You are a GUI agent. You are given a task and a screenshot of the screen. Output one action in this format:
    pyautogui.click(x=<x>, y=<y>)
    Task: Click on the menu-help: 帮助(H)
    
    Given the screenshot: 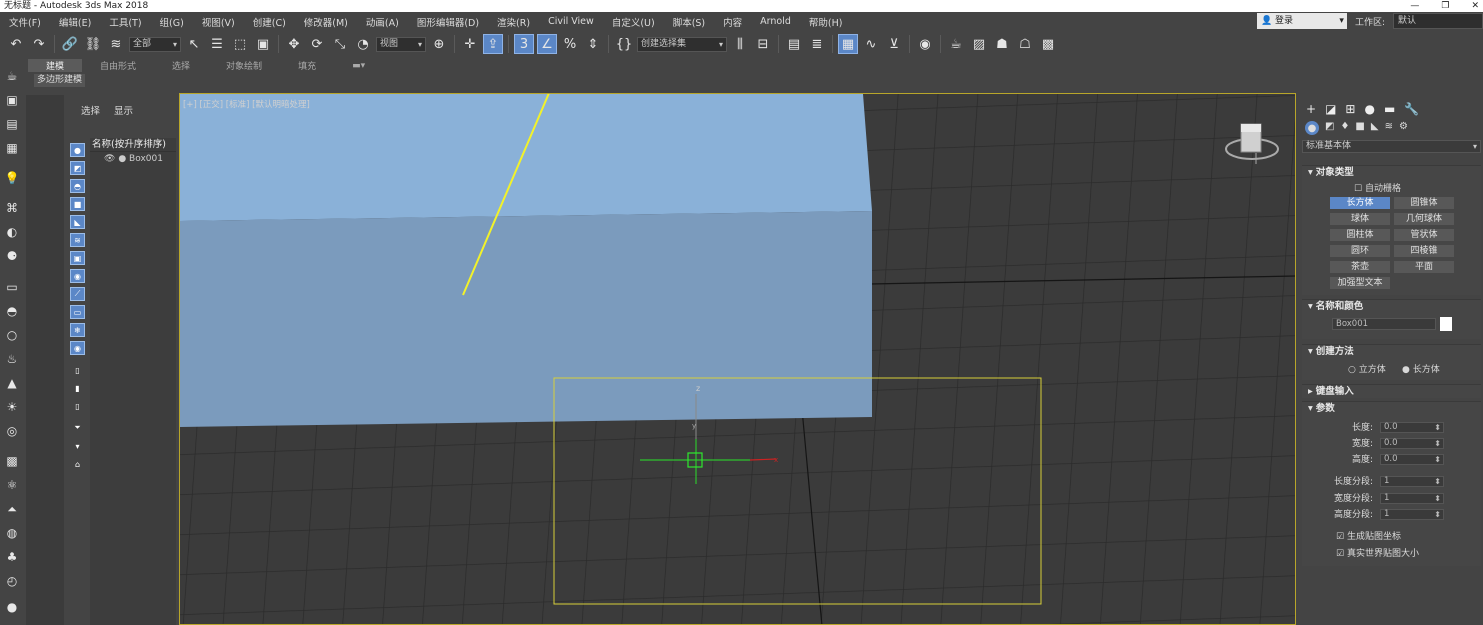 What is the action you would take?
    pyautogui.click(x=826, y=22)
    